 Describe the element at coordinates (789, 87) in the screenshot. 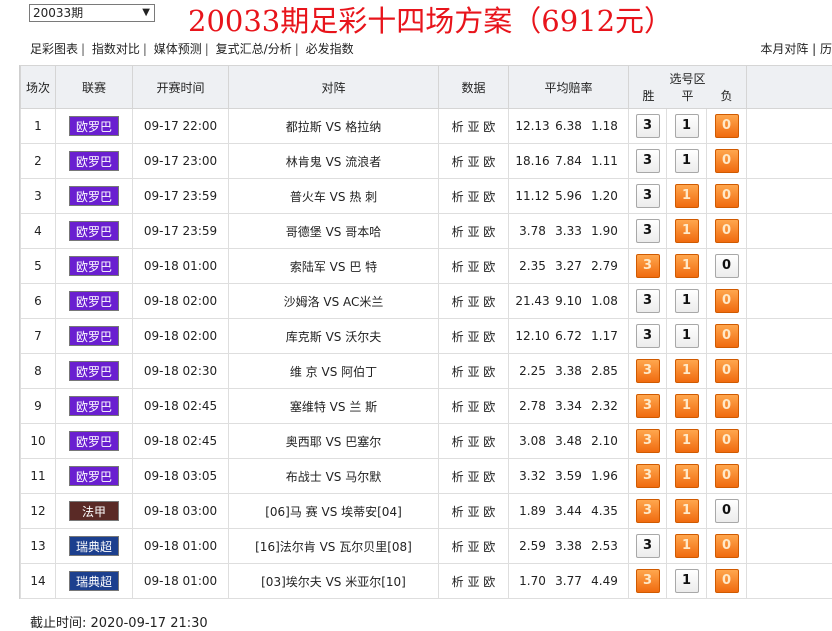

I see `col-extra` at that location.